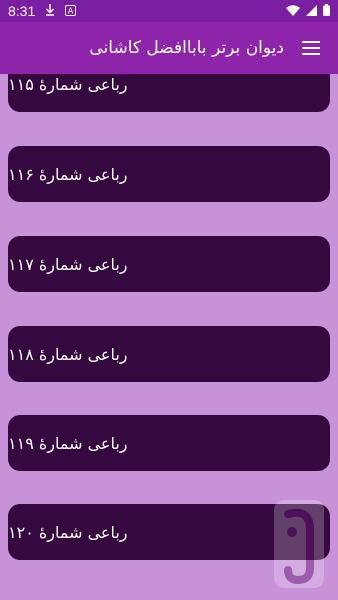 The width and height of the screenshot is (338, 600). What do you see at coordinates (169, 354) in the screenshot?
I see `list-item: رباعی شمارهٔ ۱۱۸` at bounding box center [169, 354].